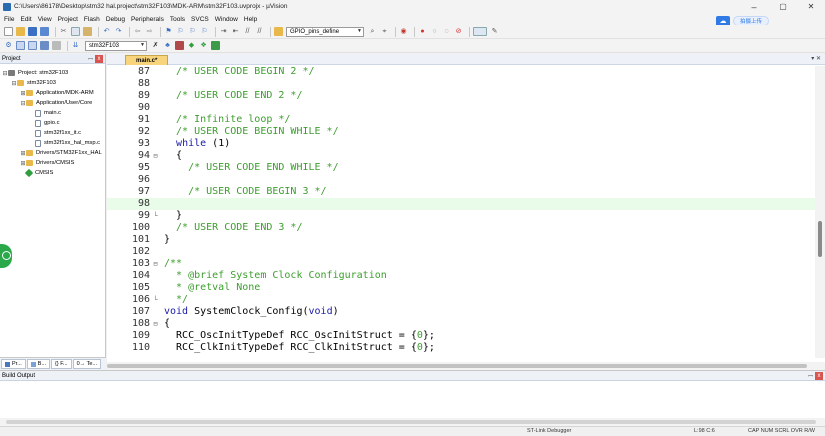 The height and width of the screenshot is (436, 825). I want to click on tree-node: ⊟ Application/User/Core, so click(52, 103).